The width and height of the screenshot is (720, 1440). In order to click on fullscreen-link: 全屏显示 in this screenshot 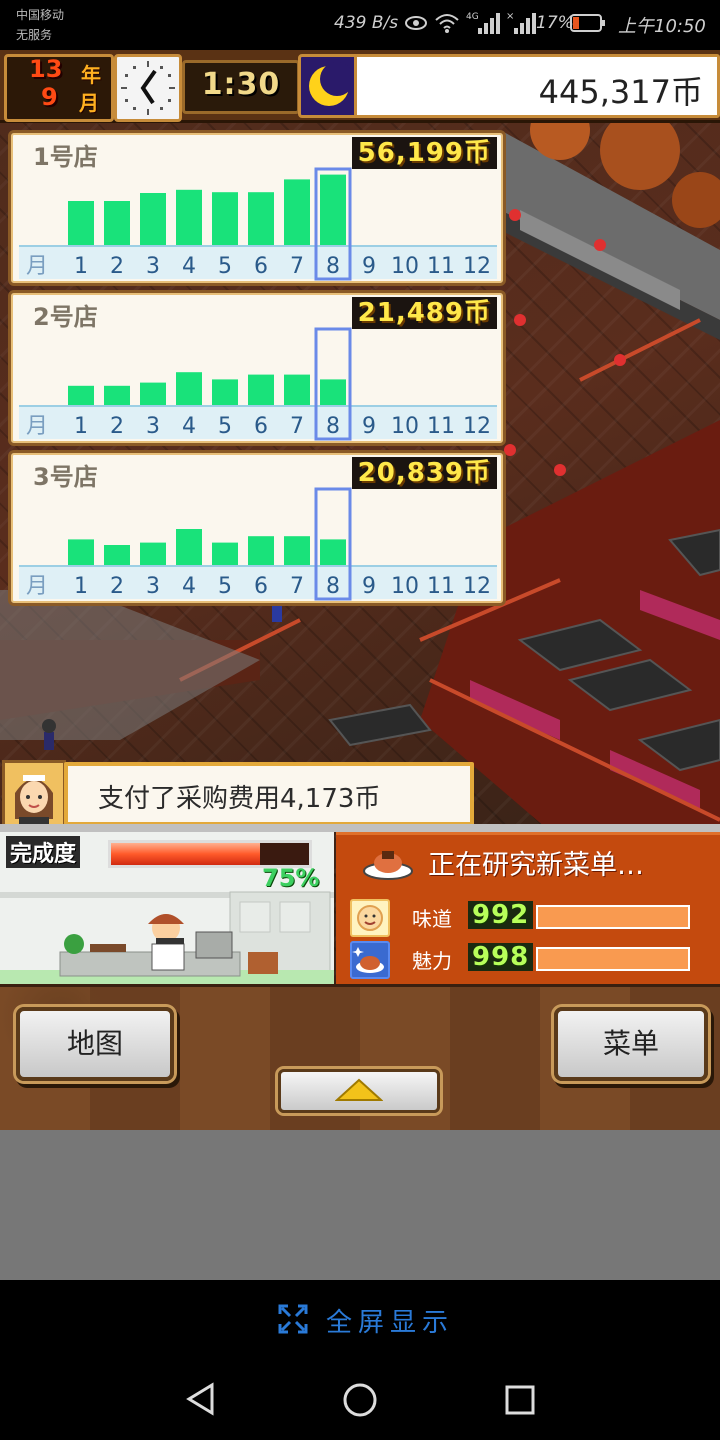, I will do `click(390, 1320)`.